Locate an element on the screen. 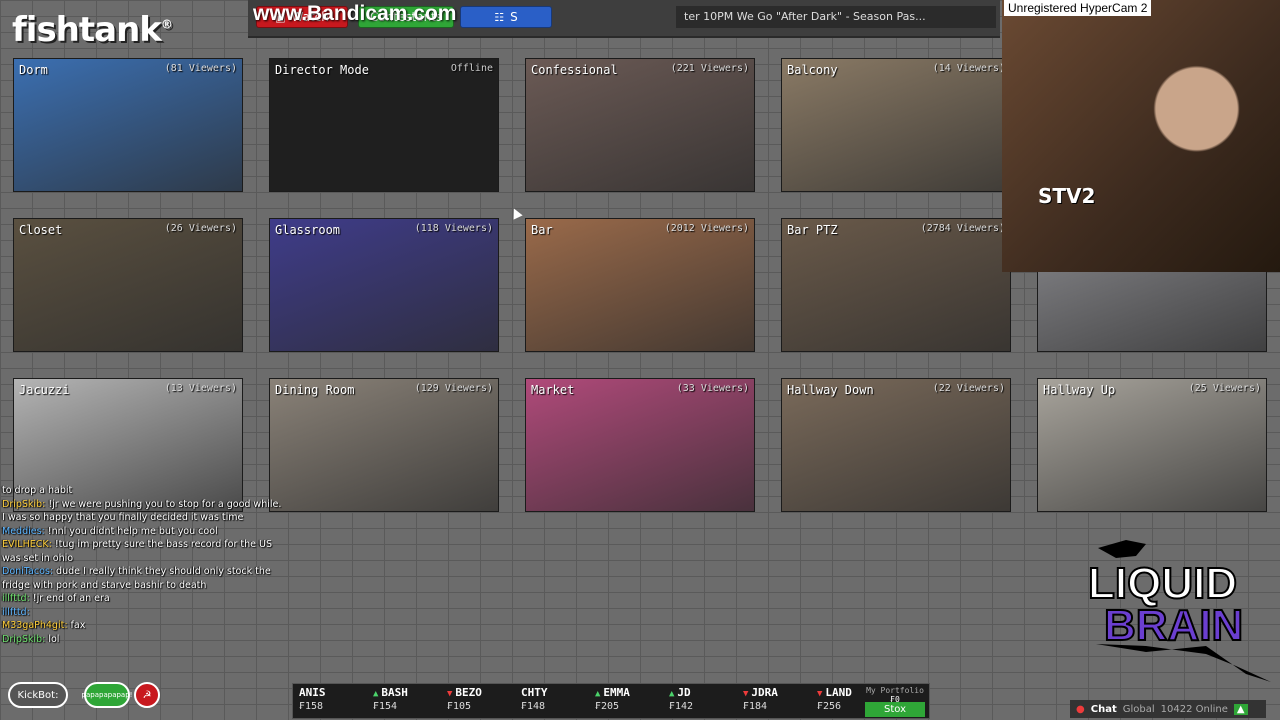 This screenshot has height=720, width=1280. emote-button: ☭ is located at coordinates (147, 695).